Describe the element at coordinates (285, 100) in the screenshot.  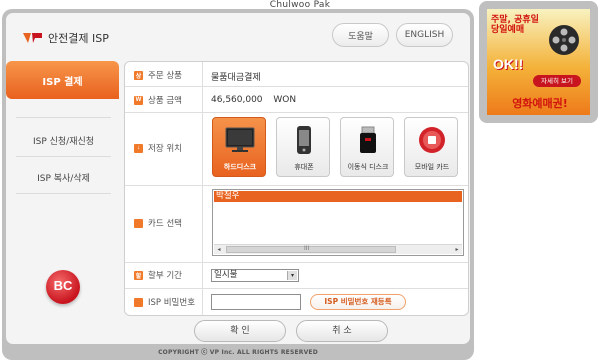
I see `amount-unit: WON` at that location.